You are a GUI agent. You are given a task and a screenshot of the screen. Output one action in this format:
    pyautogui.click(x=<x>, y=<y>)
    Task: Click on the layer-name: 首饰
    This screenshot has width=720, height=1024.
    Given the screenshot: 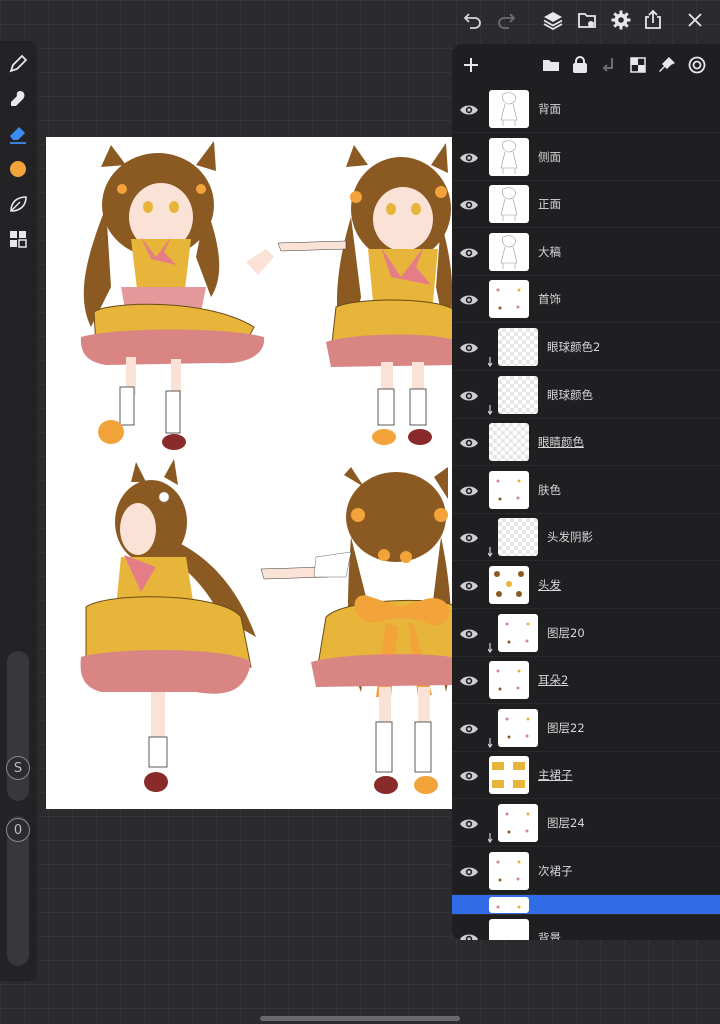 What is the action you would take?
    pyautogui.click(x=549, y=299)
    